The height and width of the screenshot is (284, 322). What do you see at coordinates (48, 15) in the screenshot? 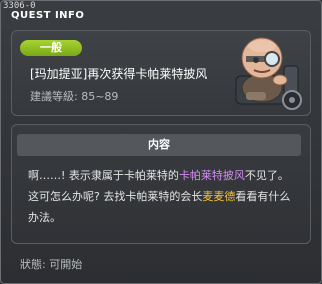
I see `window-title: QUEST INFO` at bounding box center [48, 15].